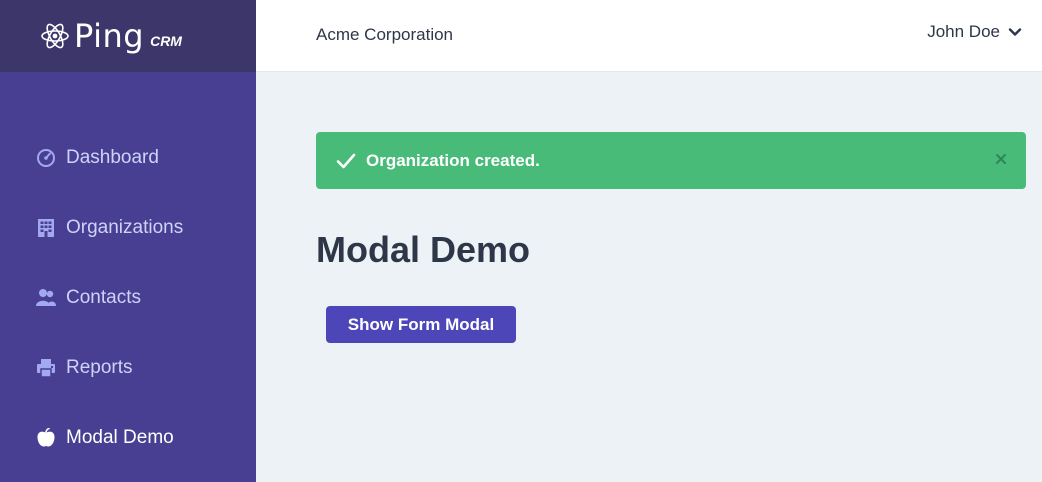 The image size is (1042, 482). What do you see at coordinates (1015, 32) in the screenshot?
I see `chevron-down-icon` at bounding box center [1015, 32].